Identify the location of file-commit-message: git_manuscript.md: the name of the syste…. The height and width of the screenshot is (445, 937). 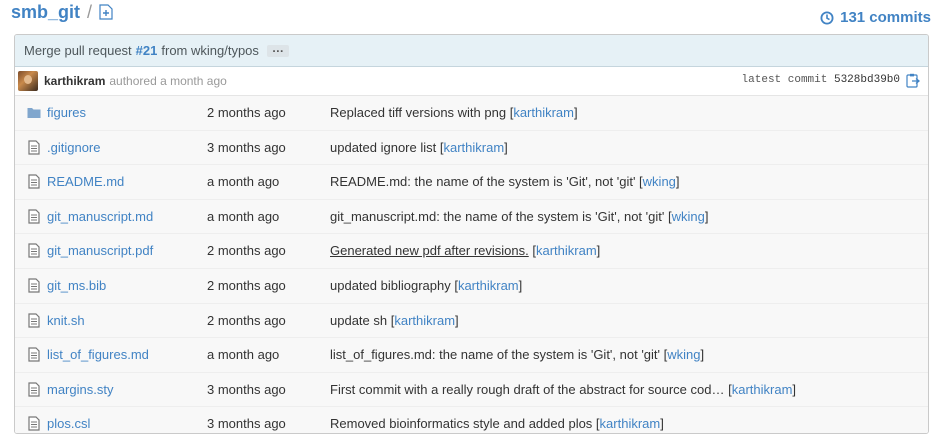
(519, 216).